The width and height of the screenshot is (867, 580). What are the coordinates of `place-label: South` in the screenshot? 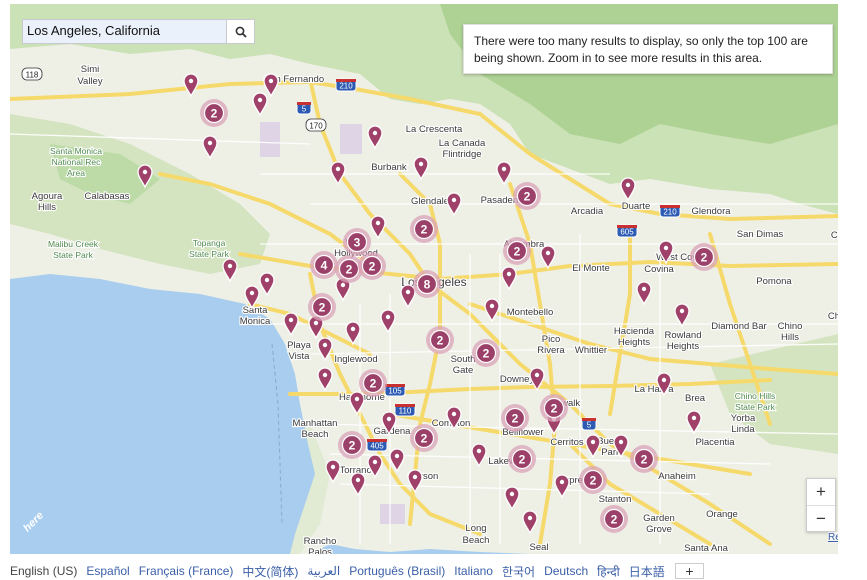 It's located at (463, 359).